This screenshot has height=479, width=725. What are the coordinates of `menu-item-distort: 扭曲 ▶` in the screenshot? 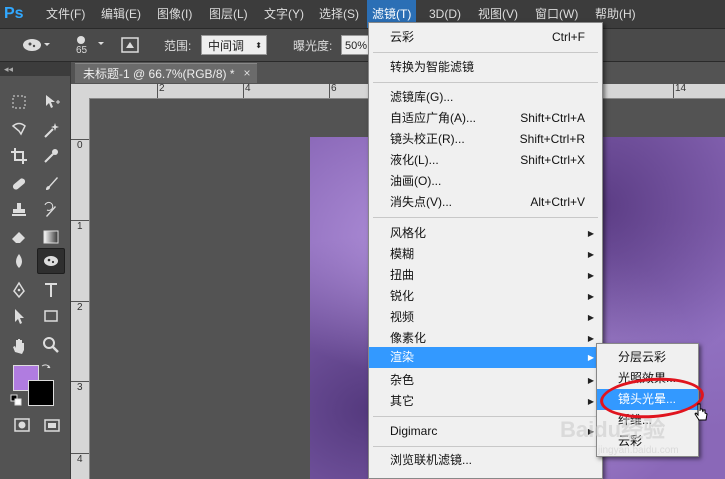 It's located at (485, 275).